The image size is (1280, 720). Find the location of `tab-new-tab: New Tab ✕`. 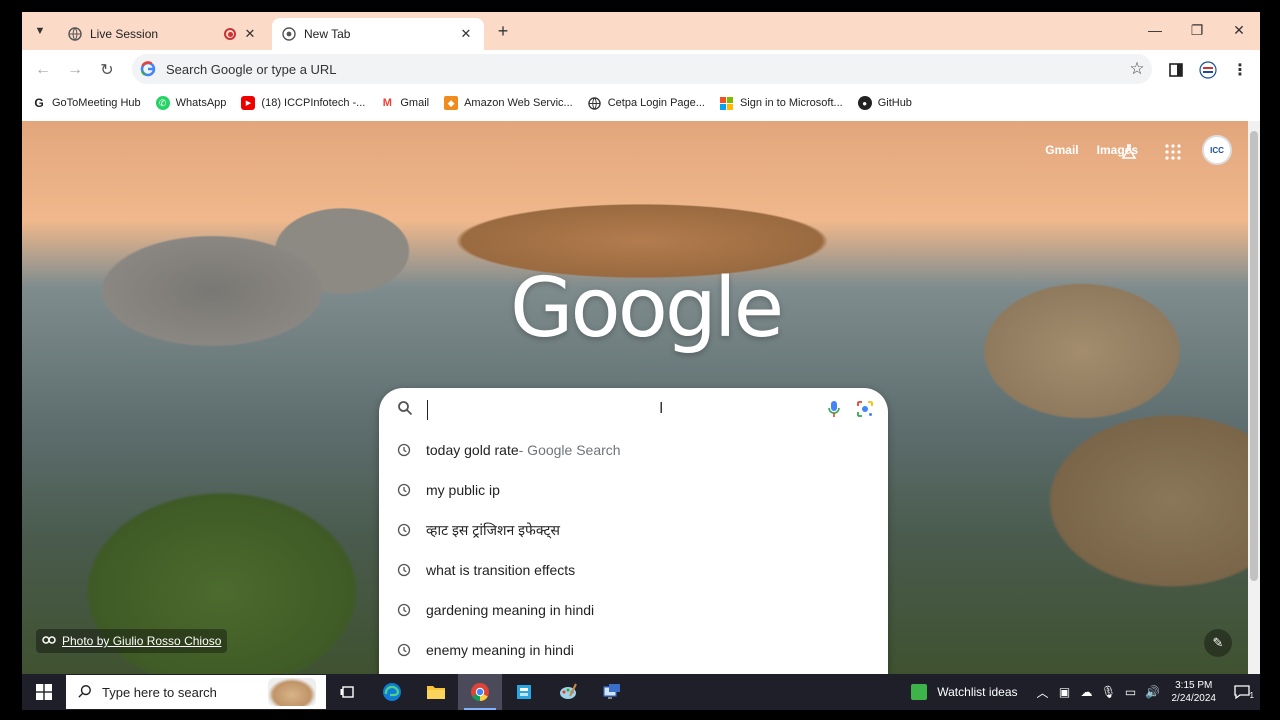

tab-new-tab: New Tab ✕ is located at coordinates (378, 34).